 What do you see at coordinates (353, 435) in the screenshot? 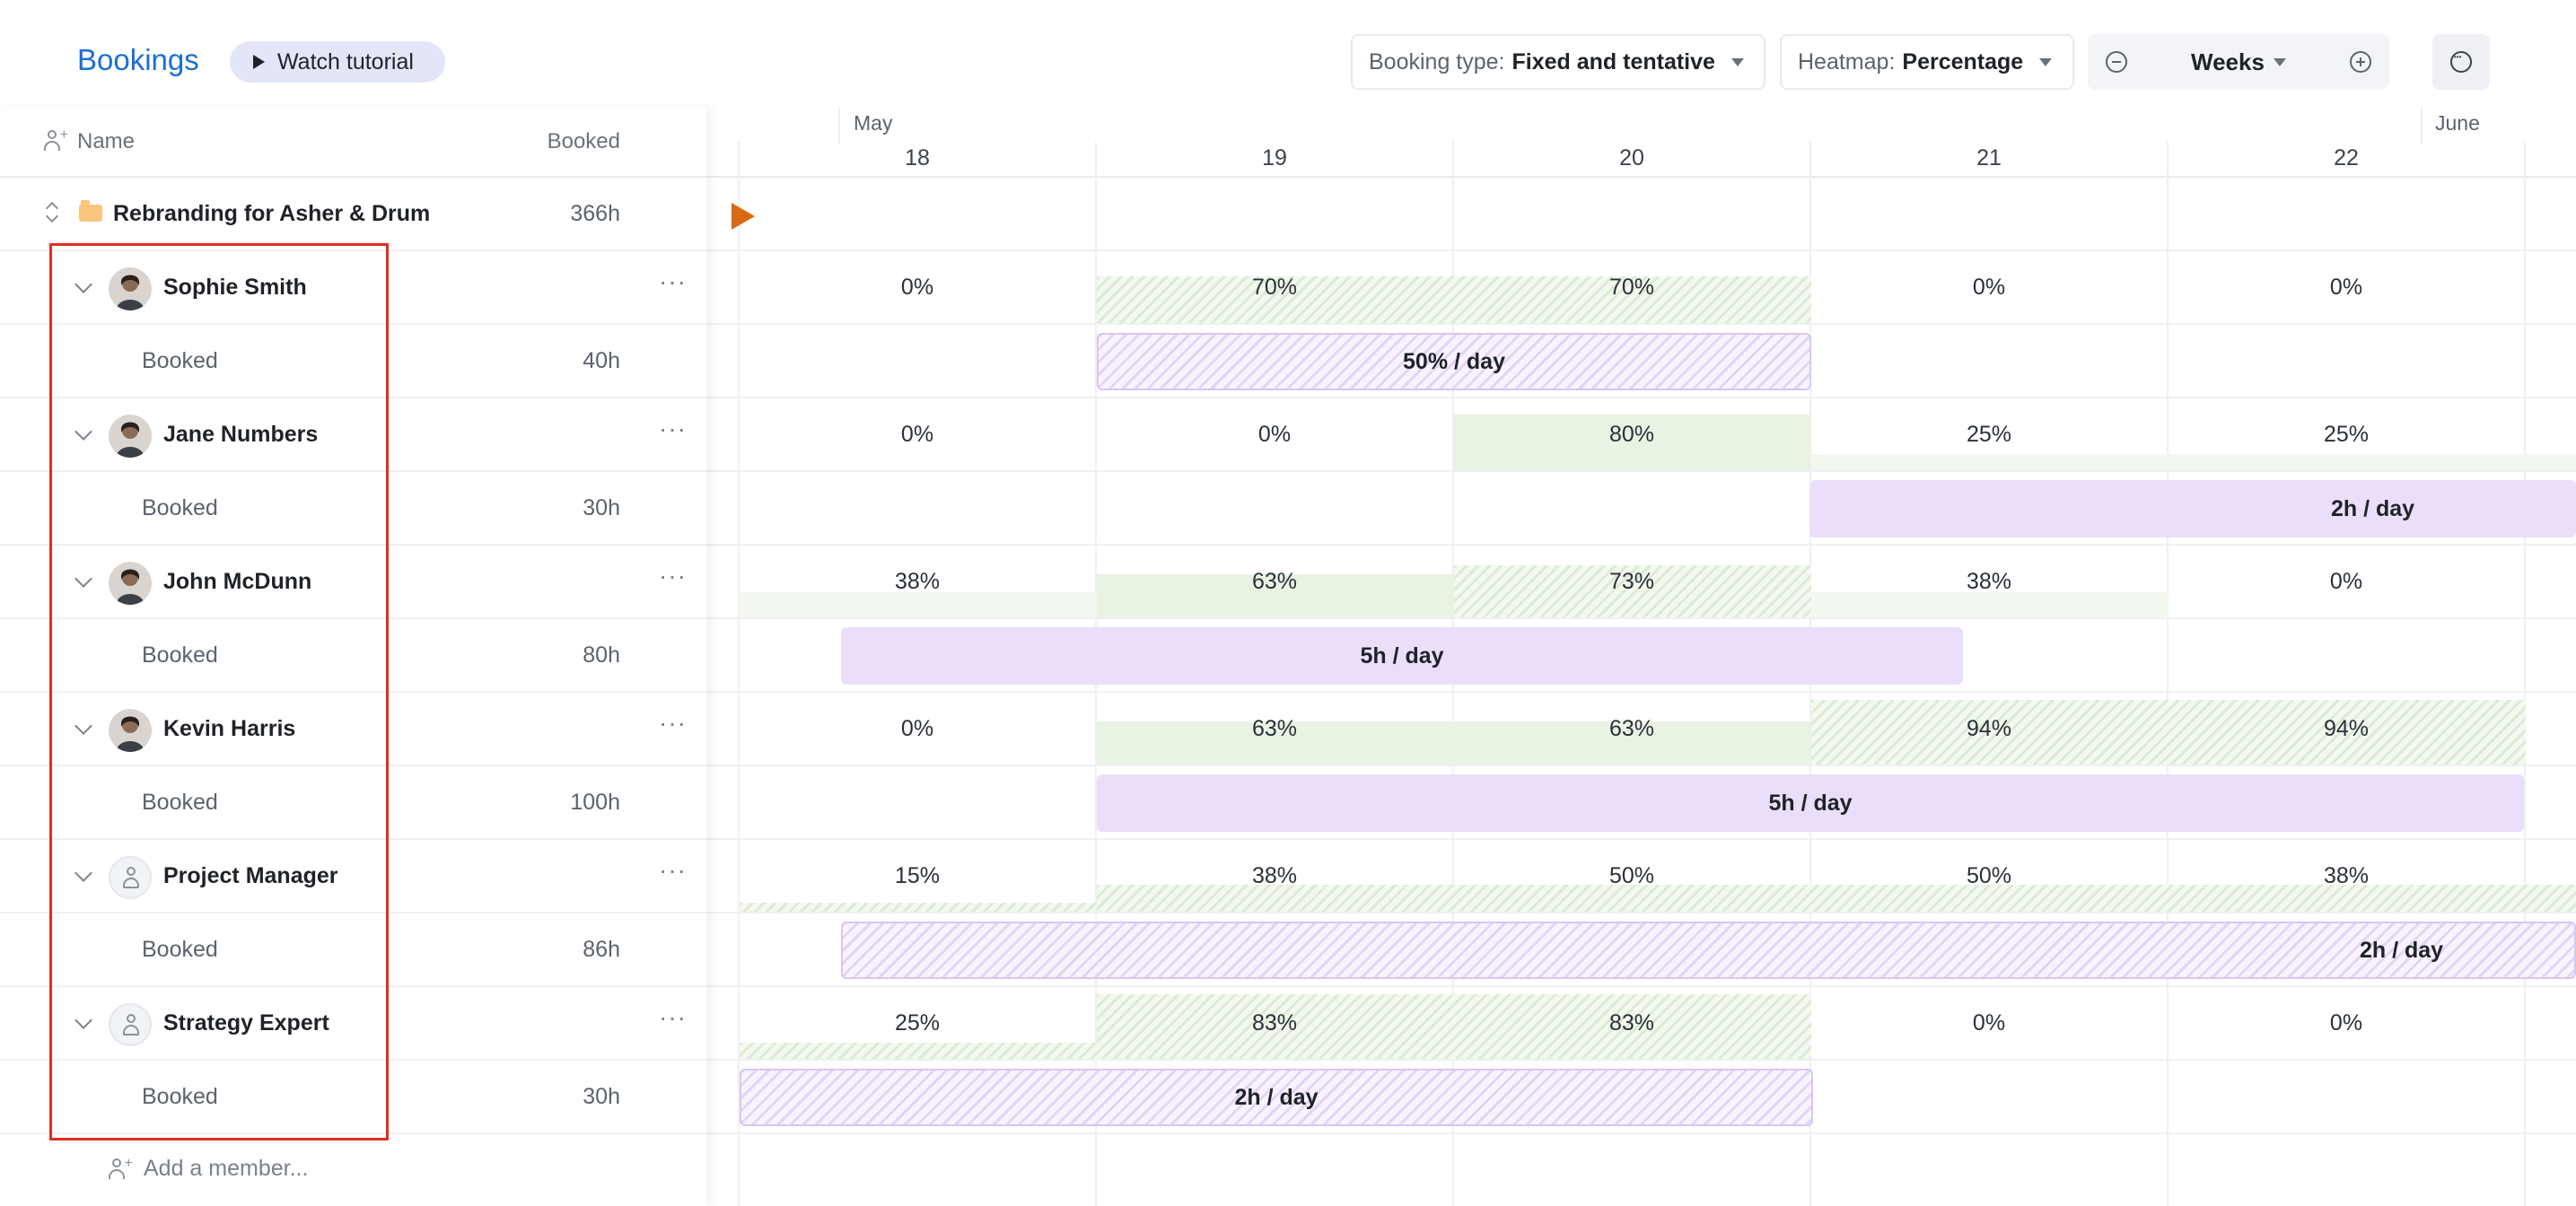
I see `member-row: Jane Numbers ···` at bounding box center [353, 435].